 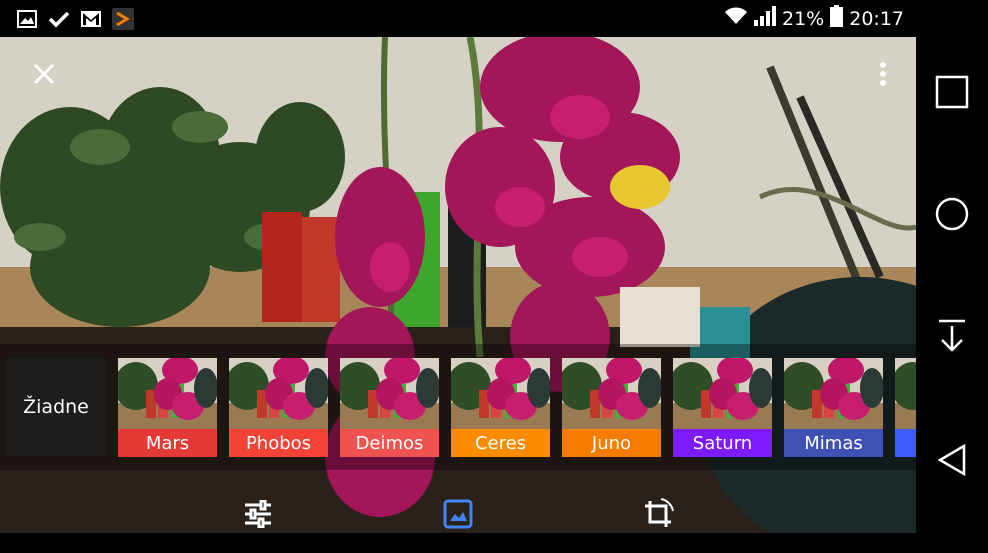 What do you see at coordinates (278, 443) in the screenshot?
I see `filter-label: Phobos` at bounding box center [278, 443].